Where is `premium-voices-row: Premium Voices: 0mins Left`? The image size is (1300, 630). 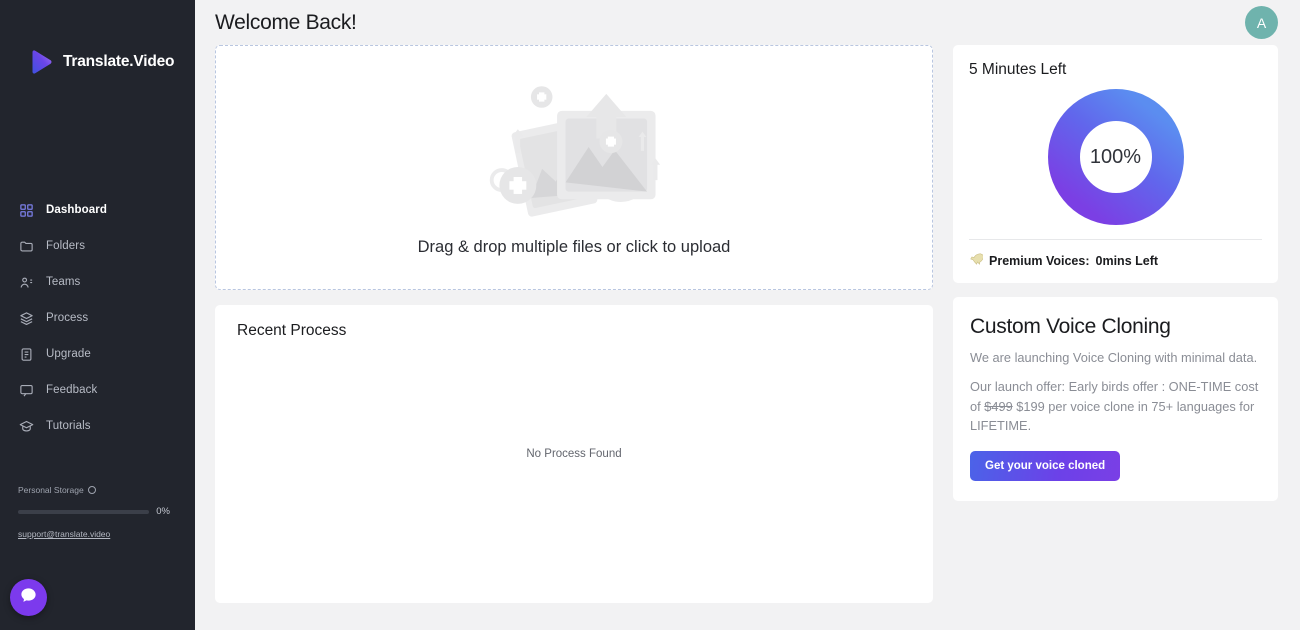
premium-voices-row: Premium Voices: 0mins Left is located at coordinates (1115, 260).